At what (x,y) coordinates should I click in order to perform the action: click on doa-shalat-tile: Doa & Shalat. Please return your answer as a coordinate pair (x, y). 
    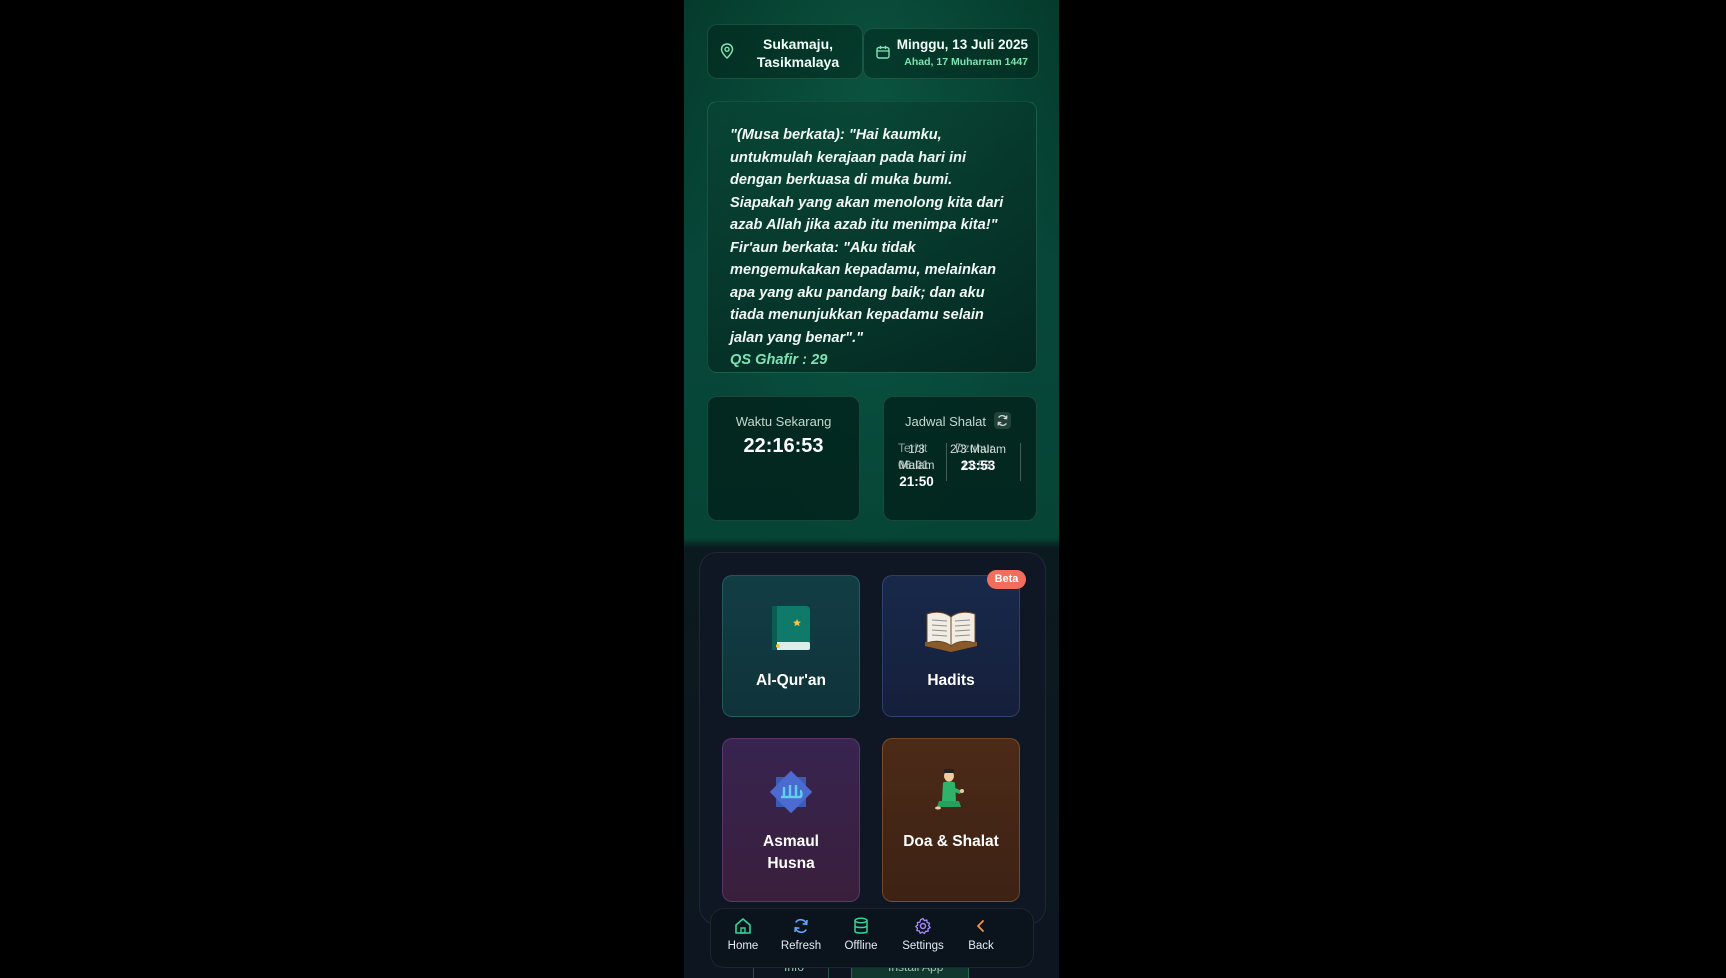
    Looking at the image, I should click on (951, 820).